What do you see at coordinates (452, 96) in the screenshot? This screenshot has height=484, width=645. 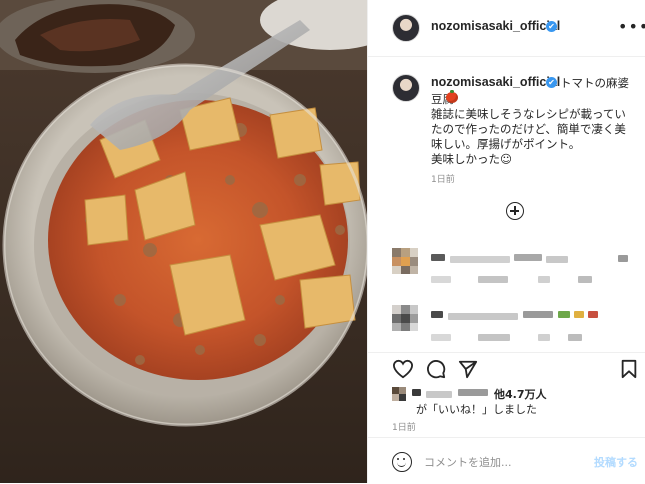 I see `tomato-emoji-icon` at bounding box center [452, 96].